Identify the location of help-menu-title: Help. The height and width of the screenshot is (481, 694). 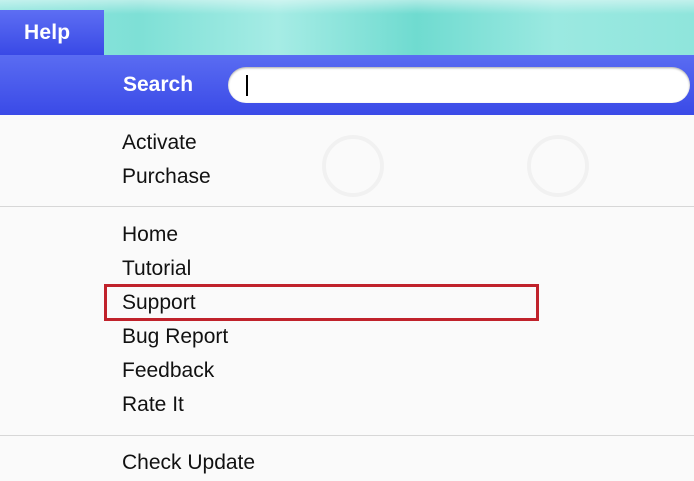
(52, 32).